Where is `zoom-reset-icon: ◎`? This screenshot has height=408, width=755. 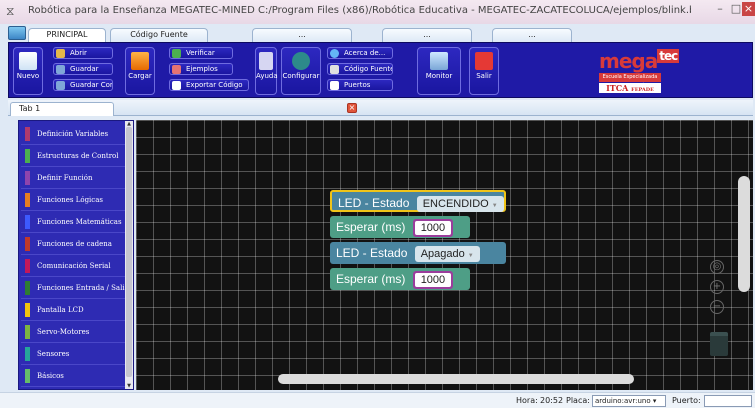 zoom-reset-icon: ◎ is located at coordinates (717, 267).